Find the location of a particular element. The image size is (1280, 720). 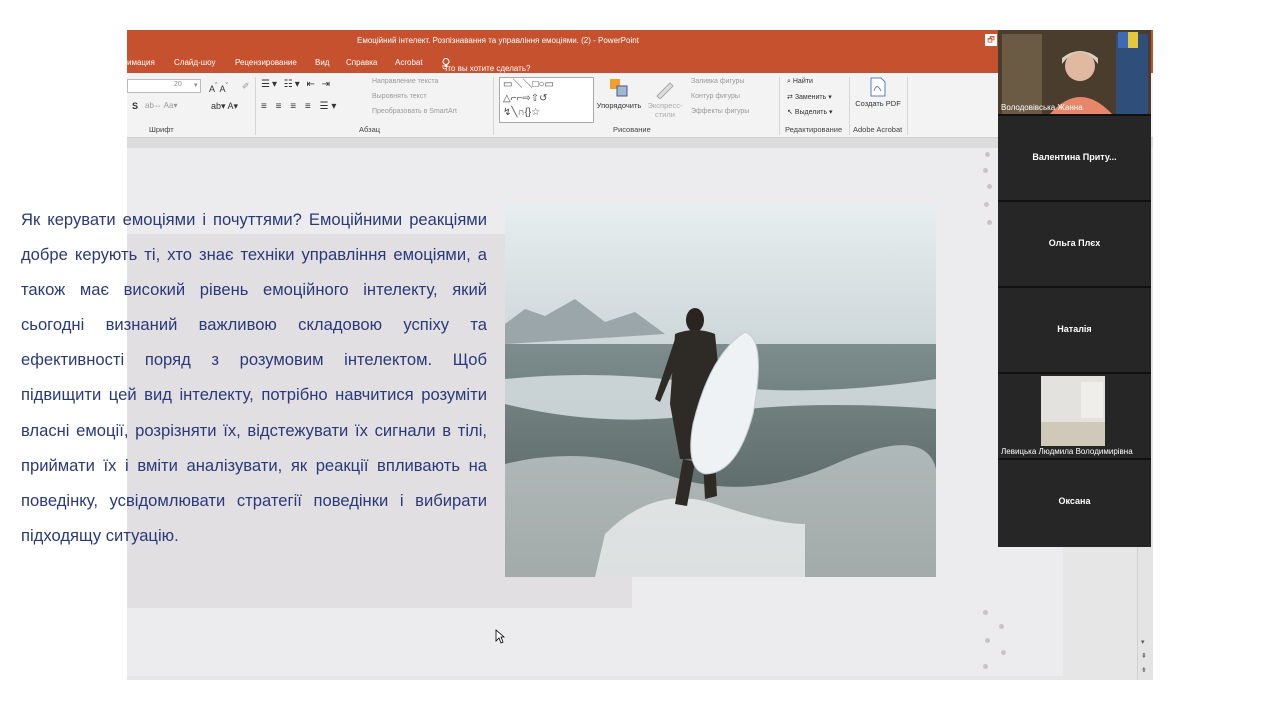

participant-name: Наталія is located at coordinates (1074, 329).